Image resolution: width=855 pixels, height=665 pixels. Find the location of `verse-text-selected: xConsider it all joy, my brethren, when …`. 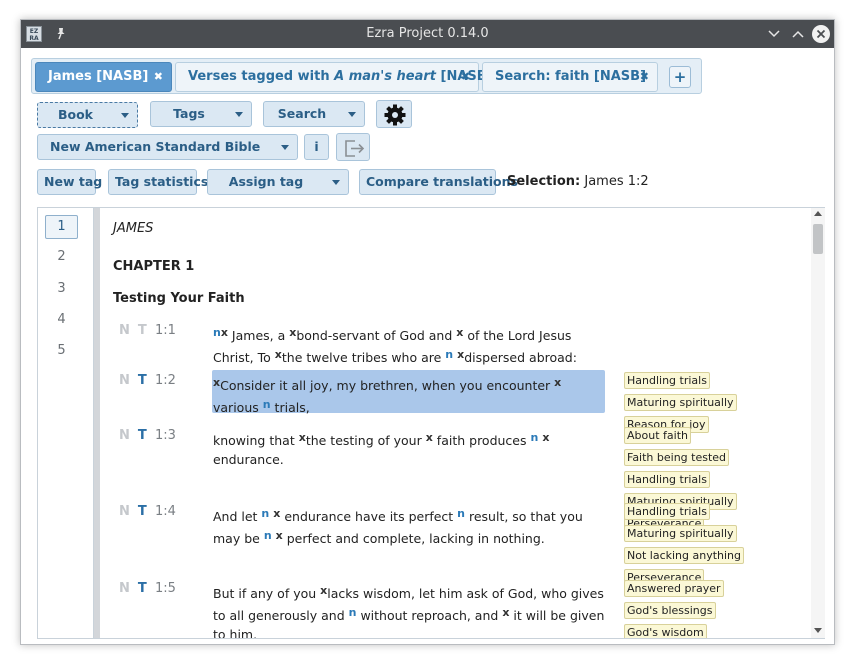

verse-text-selected: xConsider it all joy, my brethren, when … is located at coordinates (408, 392).